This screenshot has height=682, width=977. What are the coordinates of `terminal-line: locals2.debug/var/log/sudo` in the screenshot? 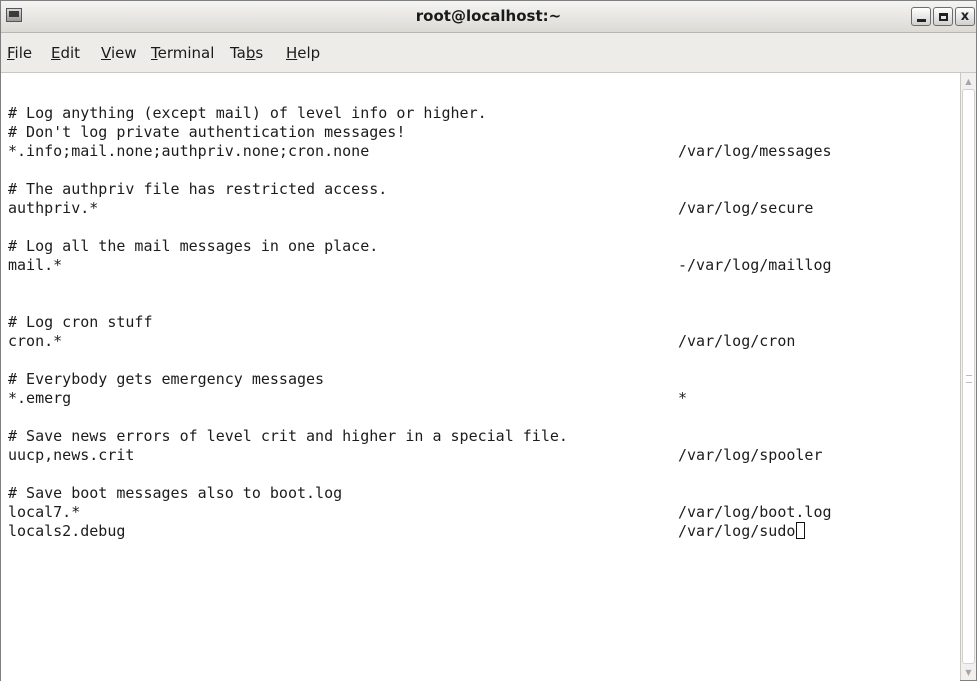 It's located at (407, 531).